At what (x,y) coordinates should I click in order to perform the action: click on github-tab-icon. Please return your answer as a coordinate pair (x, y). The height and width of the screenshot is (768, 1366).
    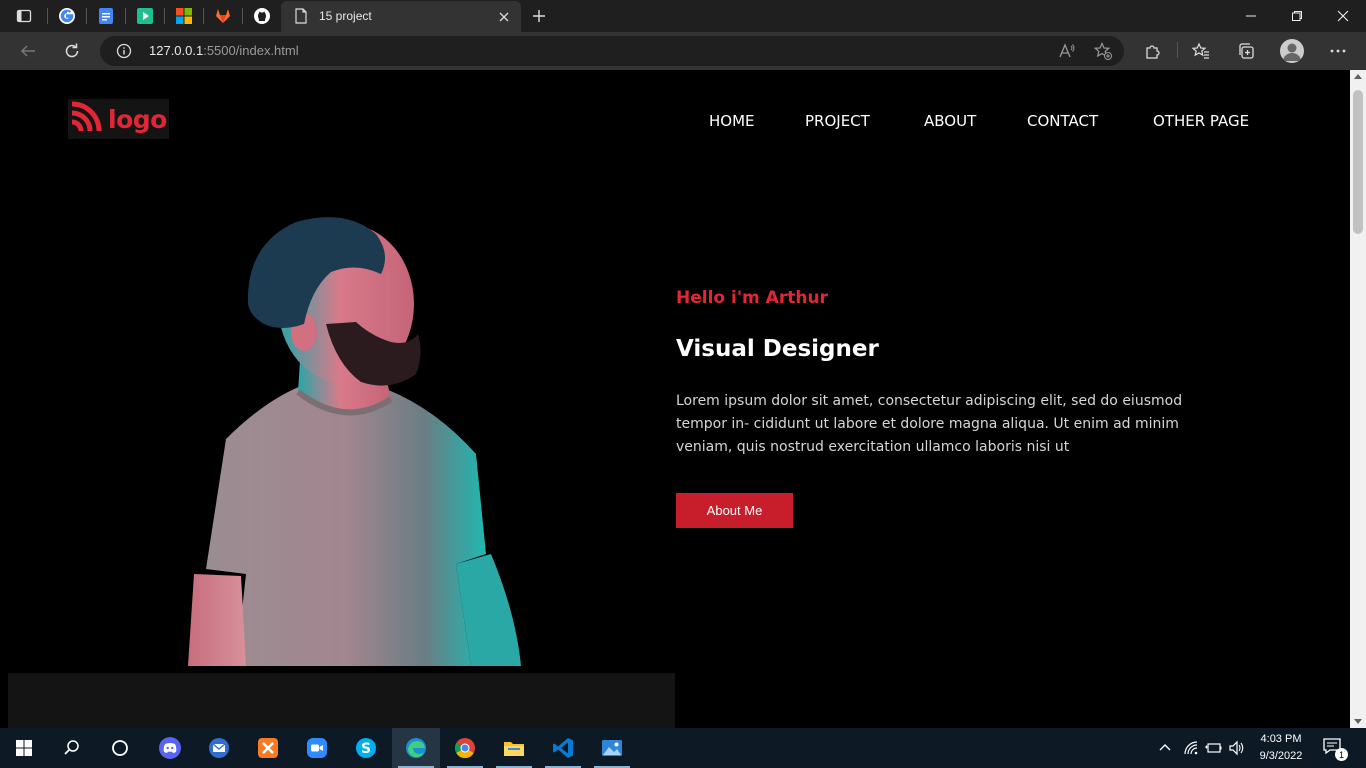
    Looking at the image, I should click on (262, 16).